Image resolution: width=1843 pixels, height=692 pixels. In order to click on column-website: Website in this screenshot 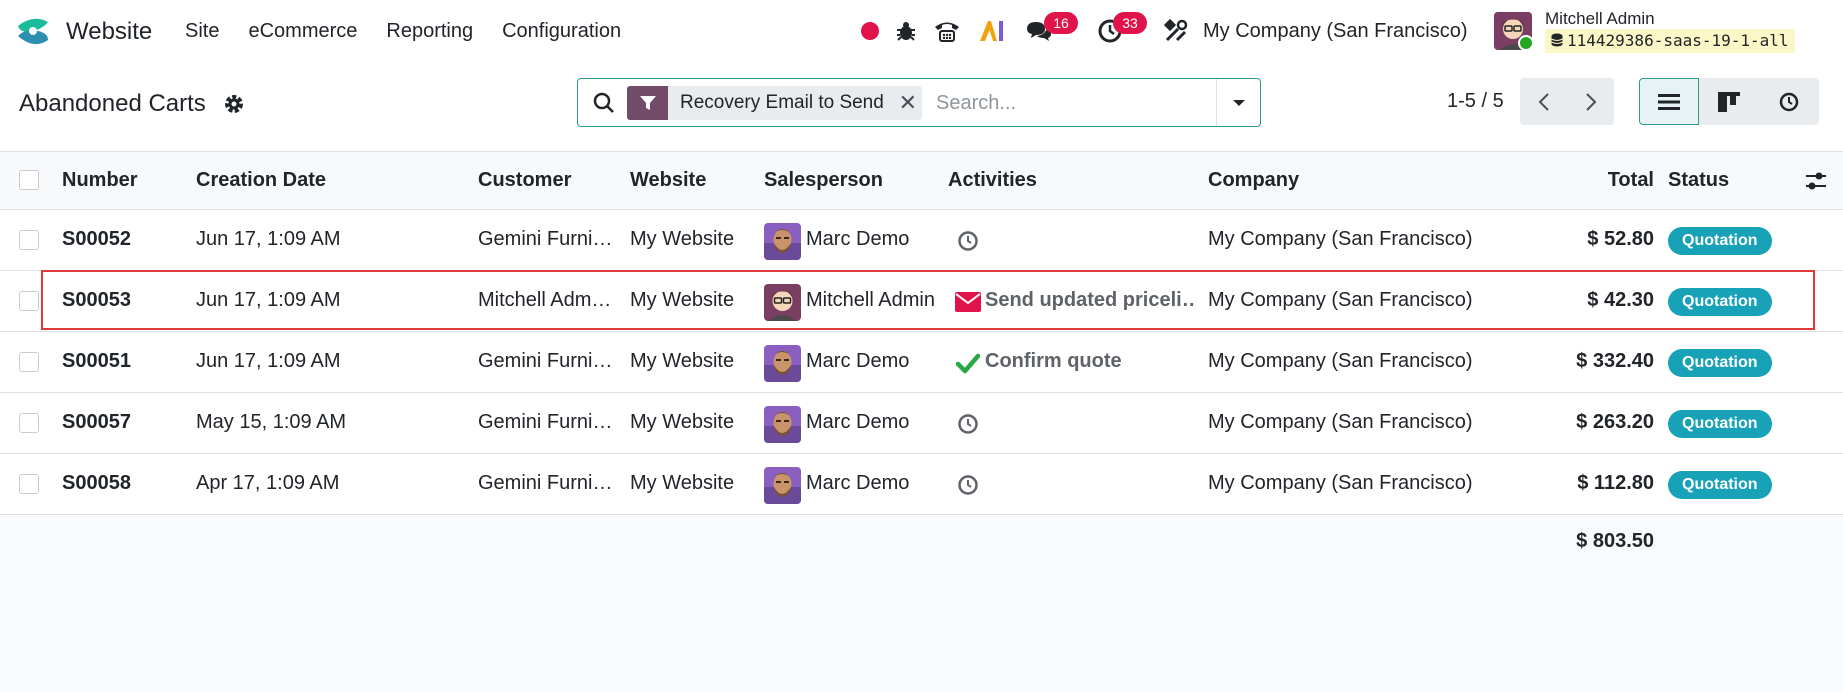, I will do `click(668, 180)`.